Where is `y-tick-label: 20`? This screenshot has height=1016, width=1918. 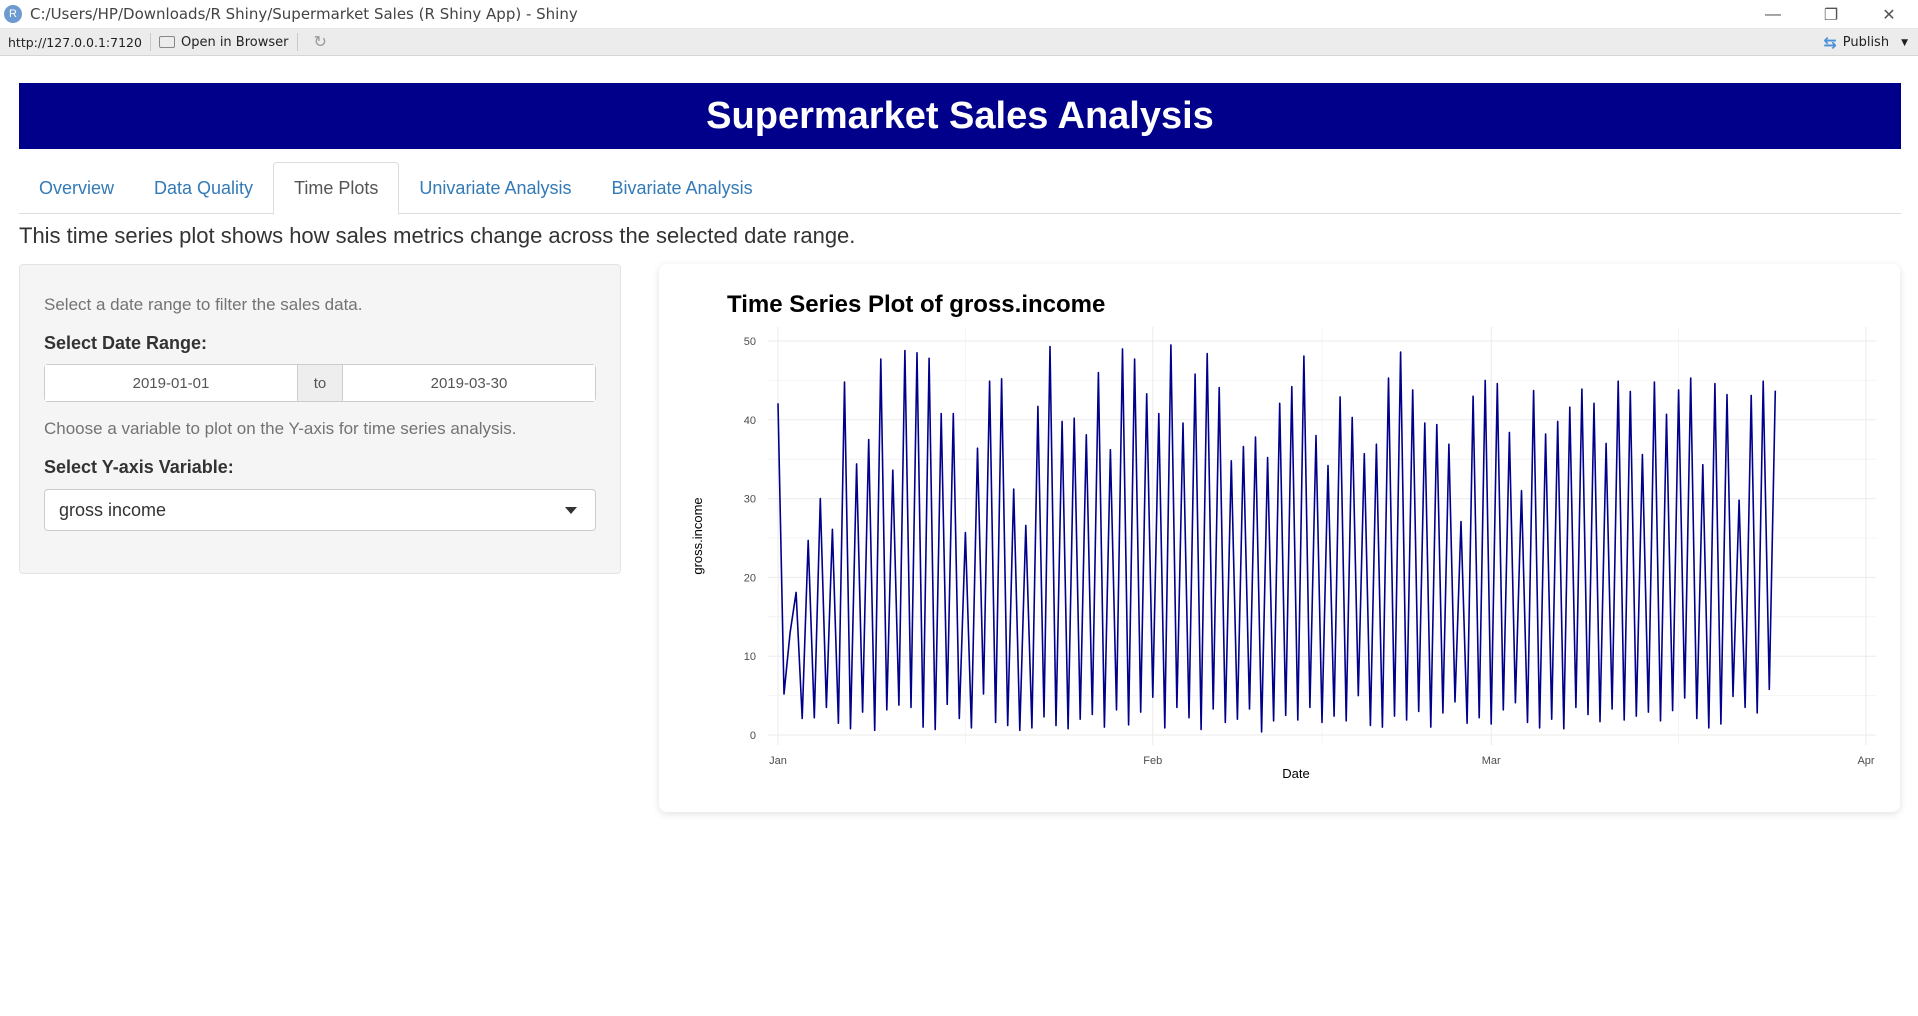
y-tick-label: 20 is located at coordinates (750, 578).